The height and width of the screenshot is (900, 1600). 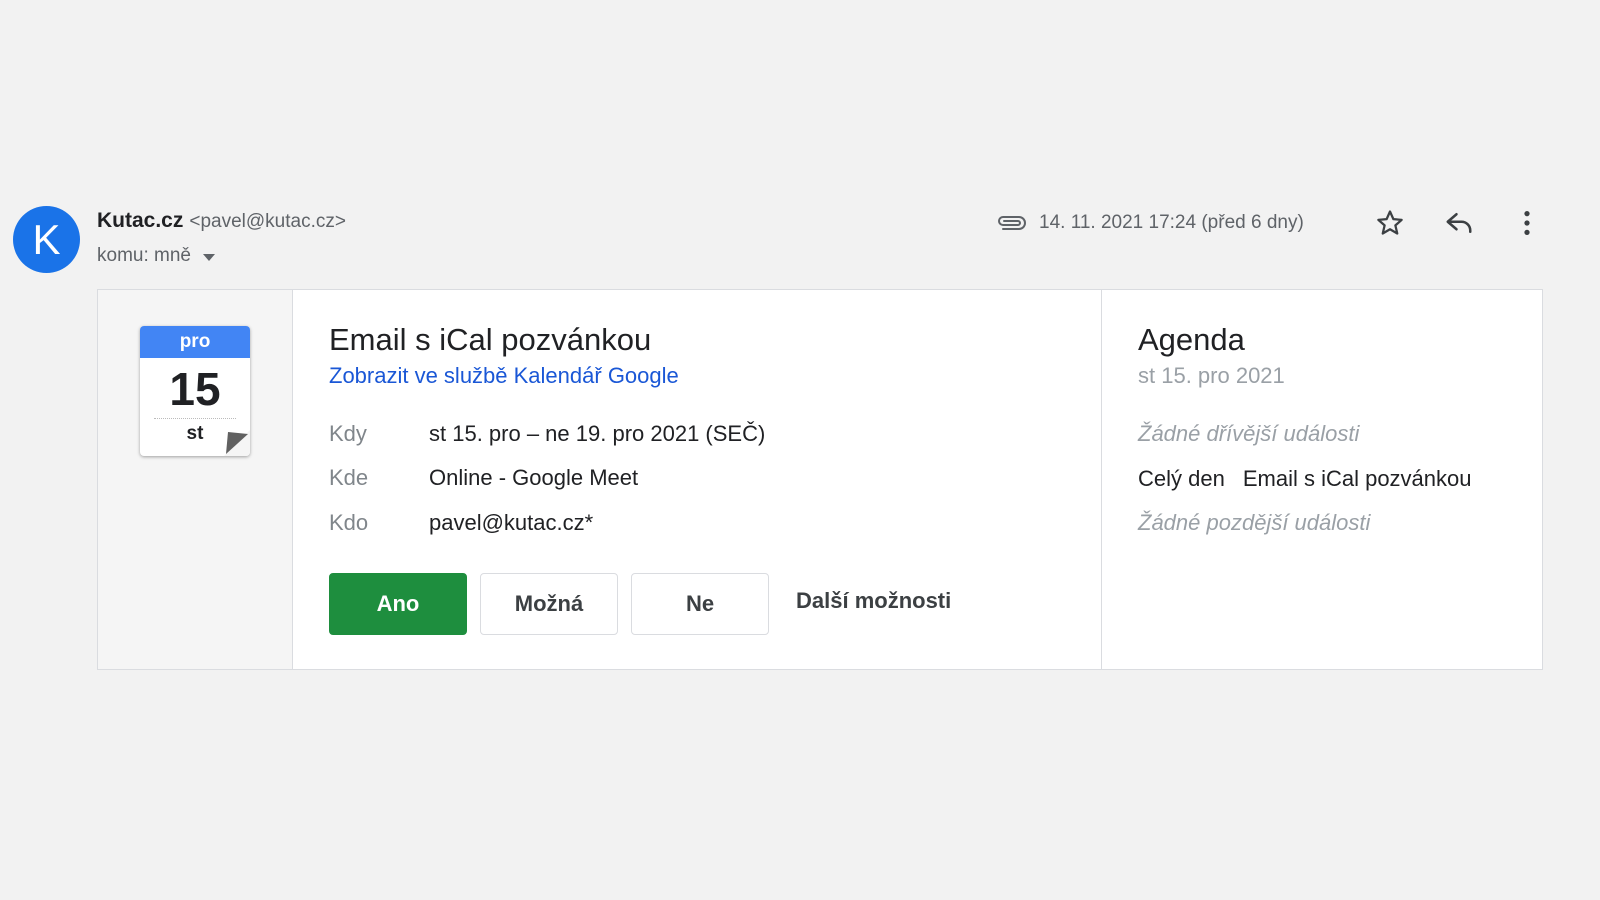 I want to click on calendar-date-icon: pro 15 st, so click(x=195, y=391).